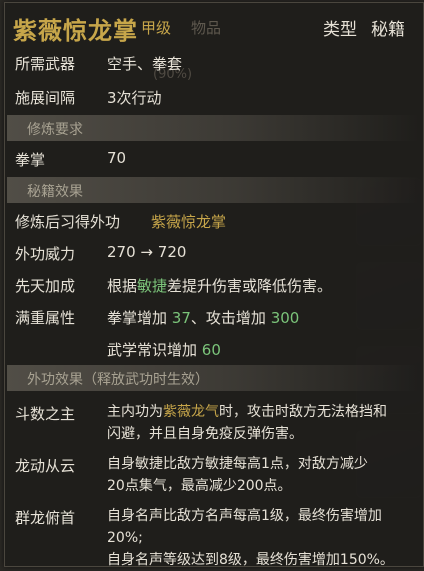 The width and height of the screenshot is (424, 571). Describe the element at coordinates (118, 380) in the screenshot. I see `section-title: 外功效果（释放武功时生效）` at that location.